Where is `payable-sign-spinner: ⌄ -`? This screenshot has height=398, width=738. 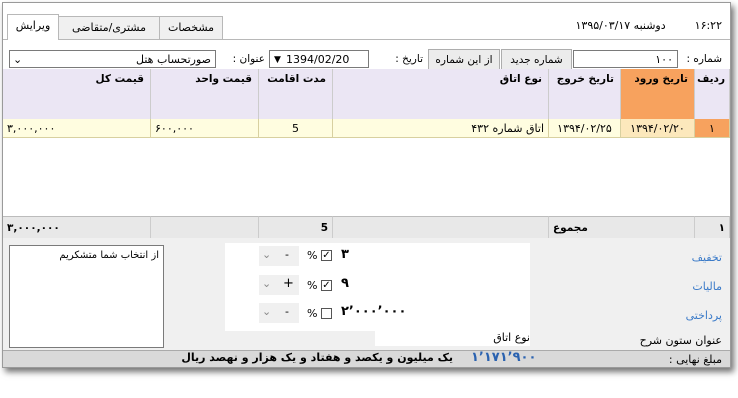
payable-sign-spinner: ⌄ - is located at coordinates (279, 313).